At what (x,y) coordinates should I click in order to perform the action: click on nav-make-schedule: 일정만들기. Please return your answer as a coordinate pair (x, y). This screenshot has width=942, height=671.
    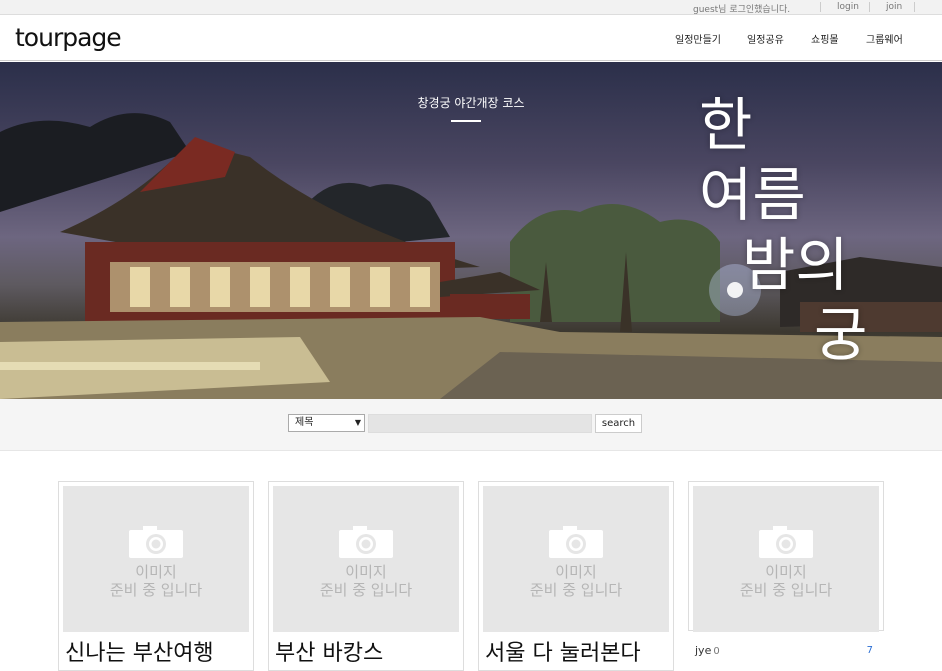
    Looking at the image, I should click on (698, 38).